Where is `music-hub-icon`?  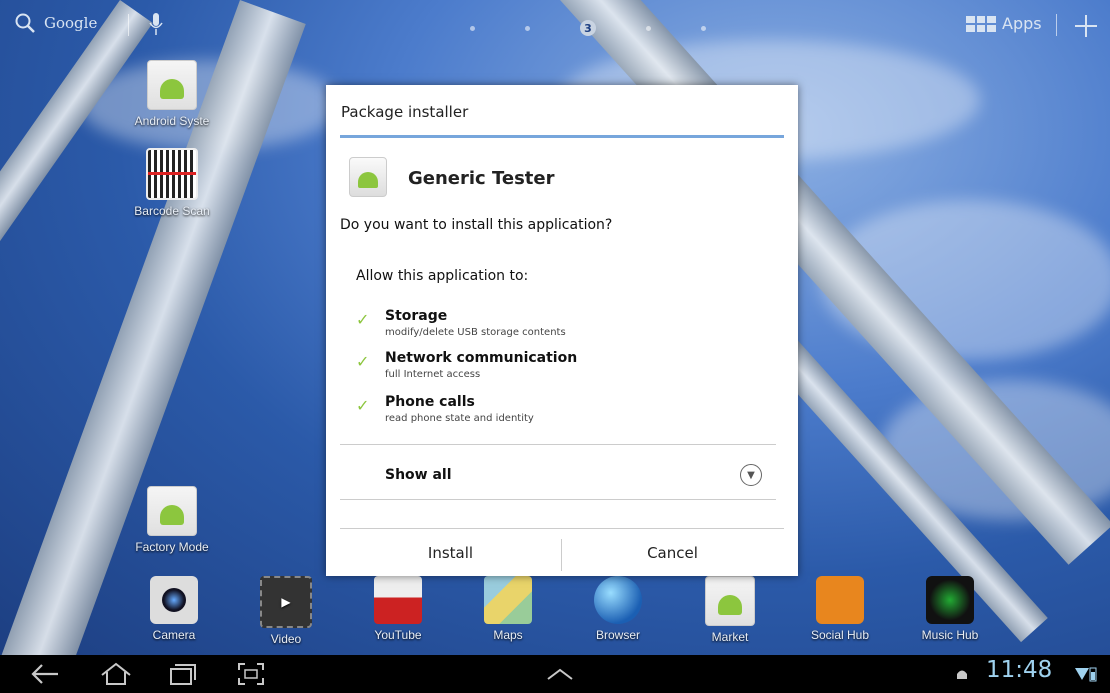
music-hub-icon is located at coordinates (950, 600).